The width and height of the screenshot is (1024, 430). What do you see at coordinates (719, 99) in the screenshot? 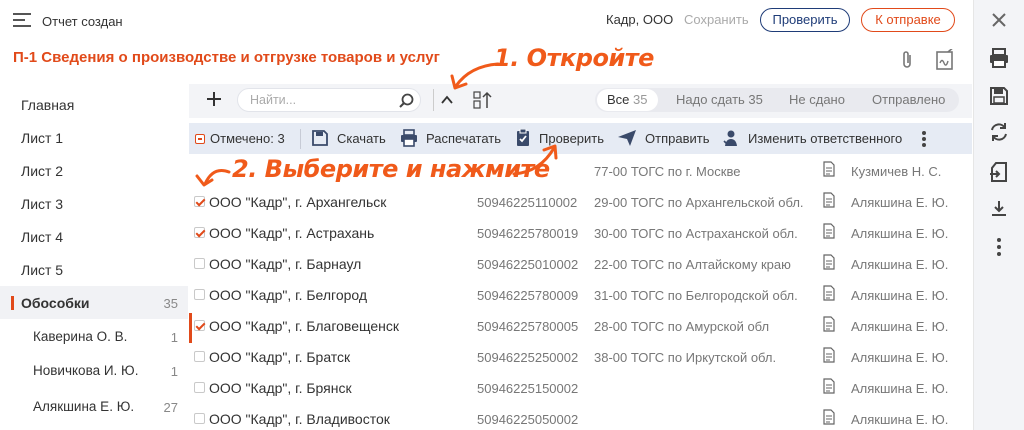
I see `filter-to-submit: Надо сдать 35` at bounding box center [719, 99].